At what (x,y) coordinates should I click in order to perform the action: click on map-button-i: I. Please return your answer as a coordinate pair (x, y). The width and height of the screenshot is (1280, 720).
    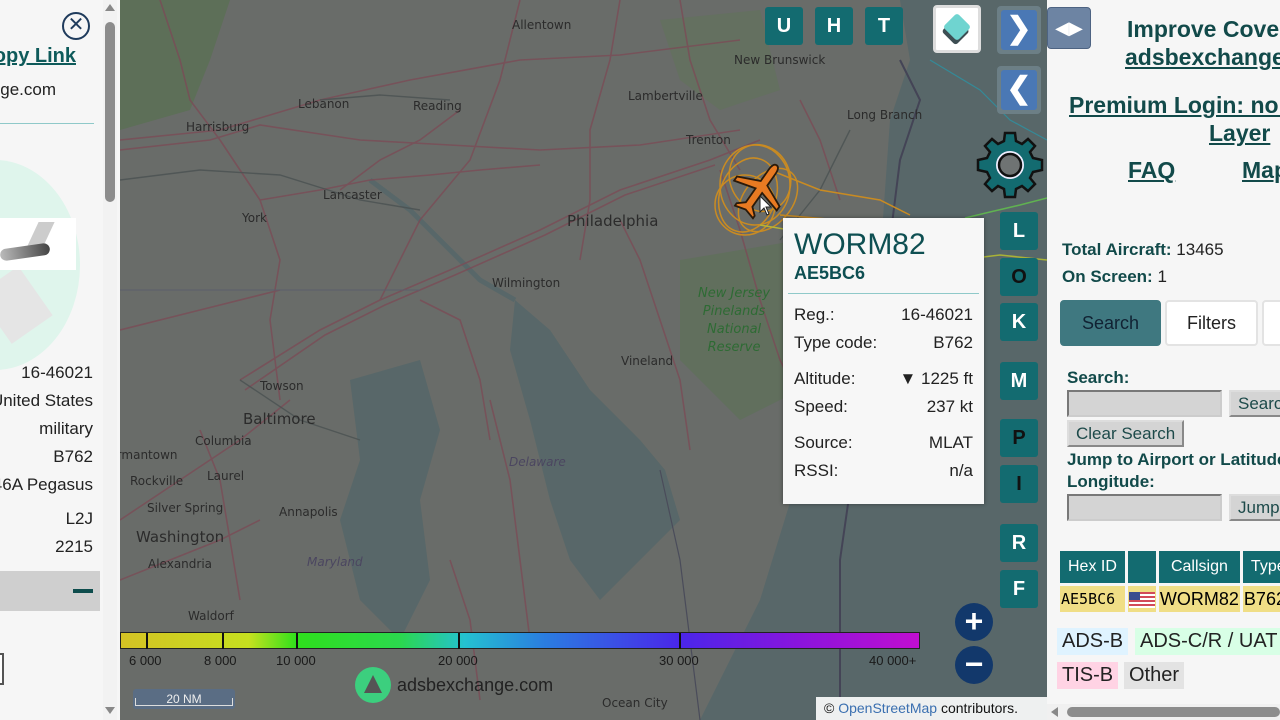
    Looking at the image, I should click on (1019, 484).